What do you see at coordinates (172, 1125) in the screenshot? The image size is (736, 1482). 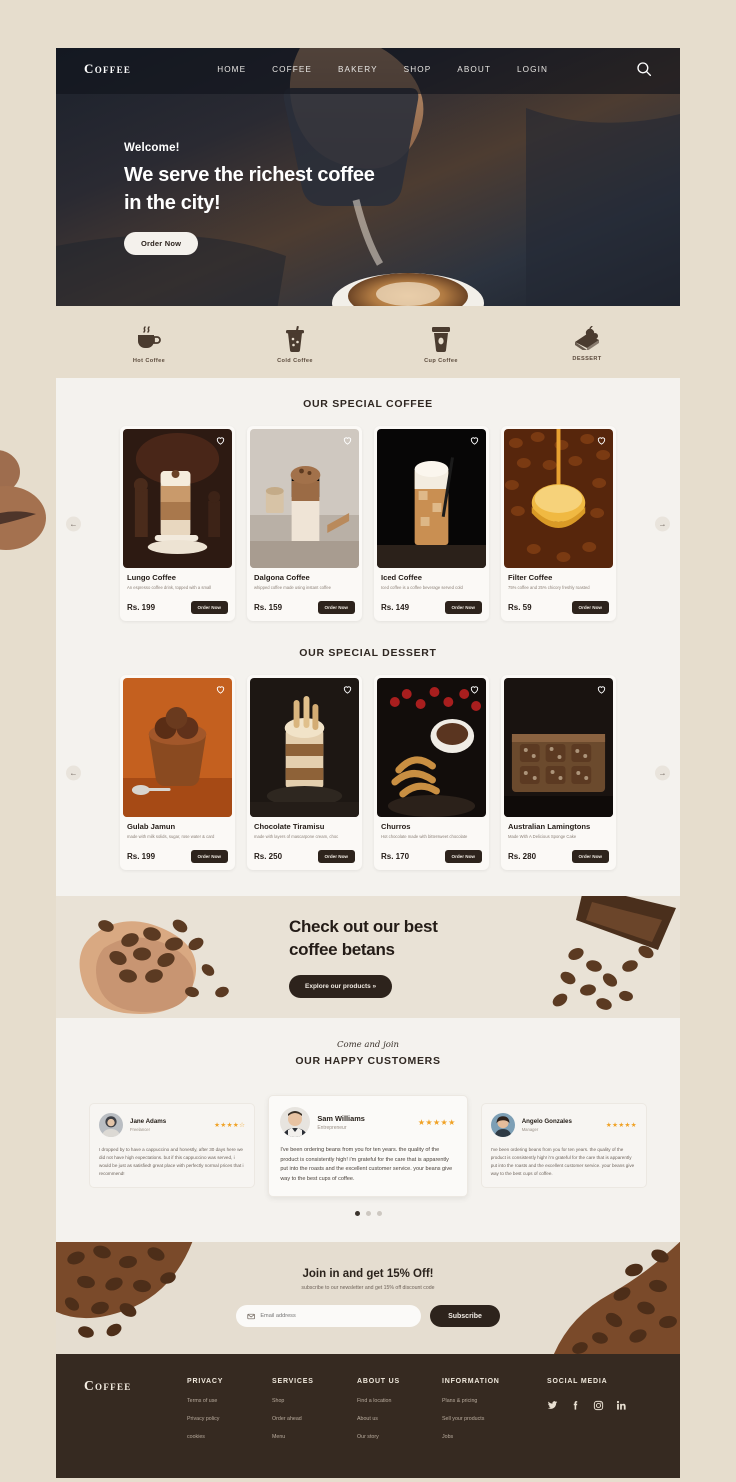 I see `testimonial-header: Jane Adams Freelancer ★★★★☆` at bounding box center [172, 1125].